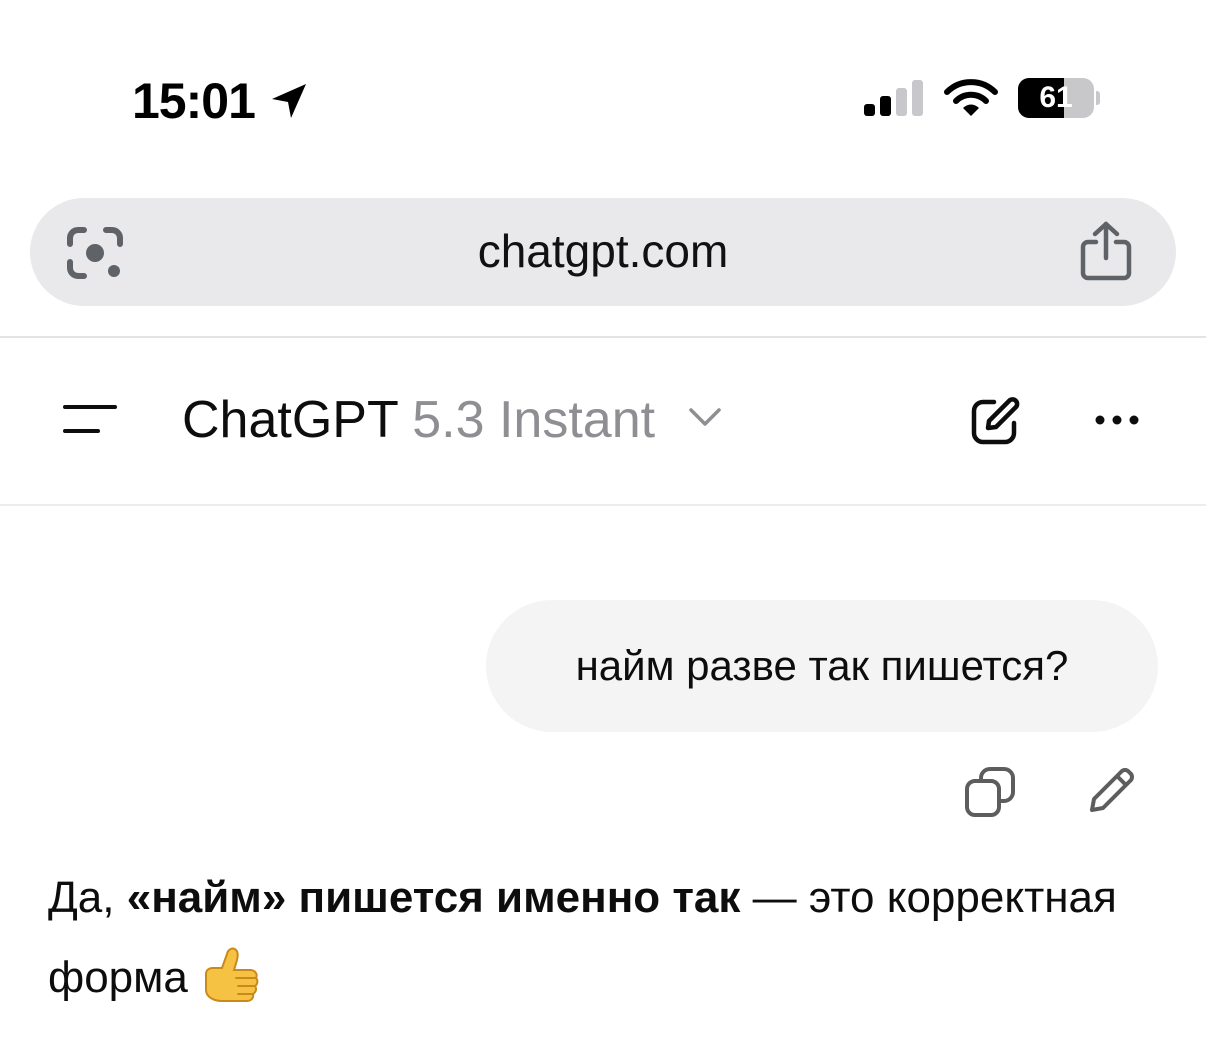  Describe the element at coordinates (194, 101) in the screenshot. I see `status-time: 15:01` at that location.